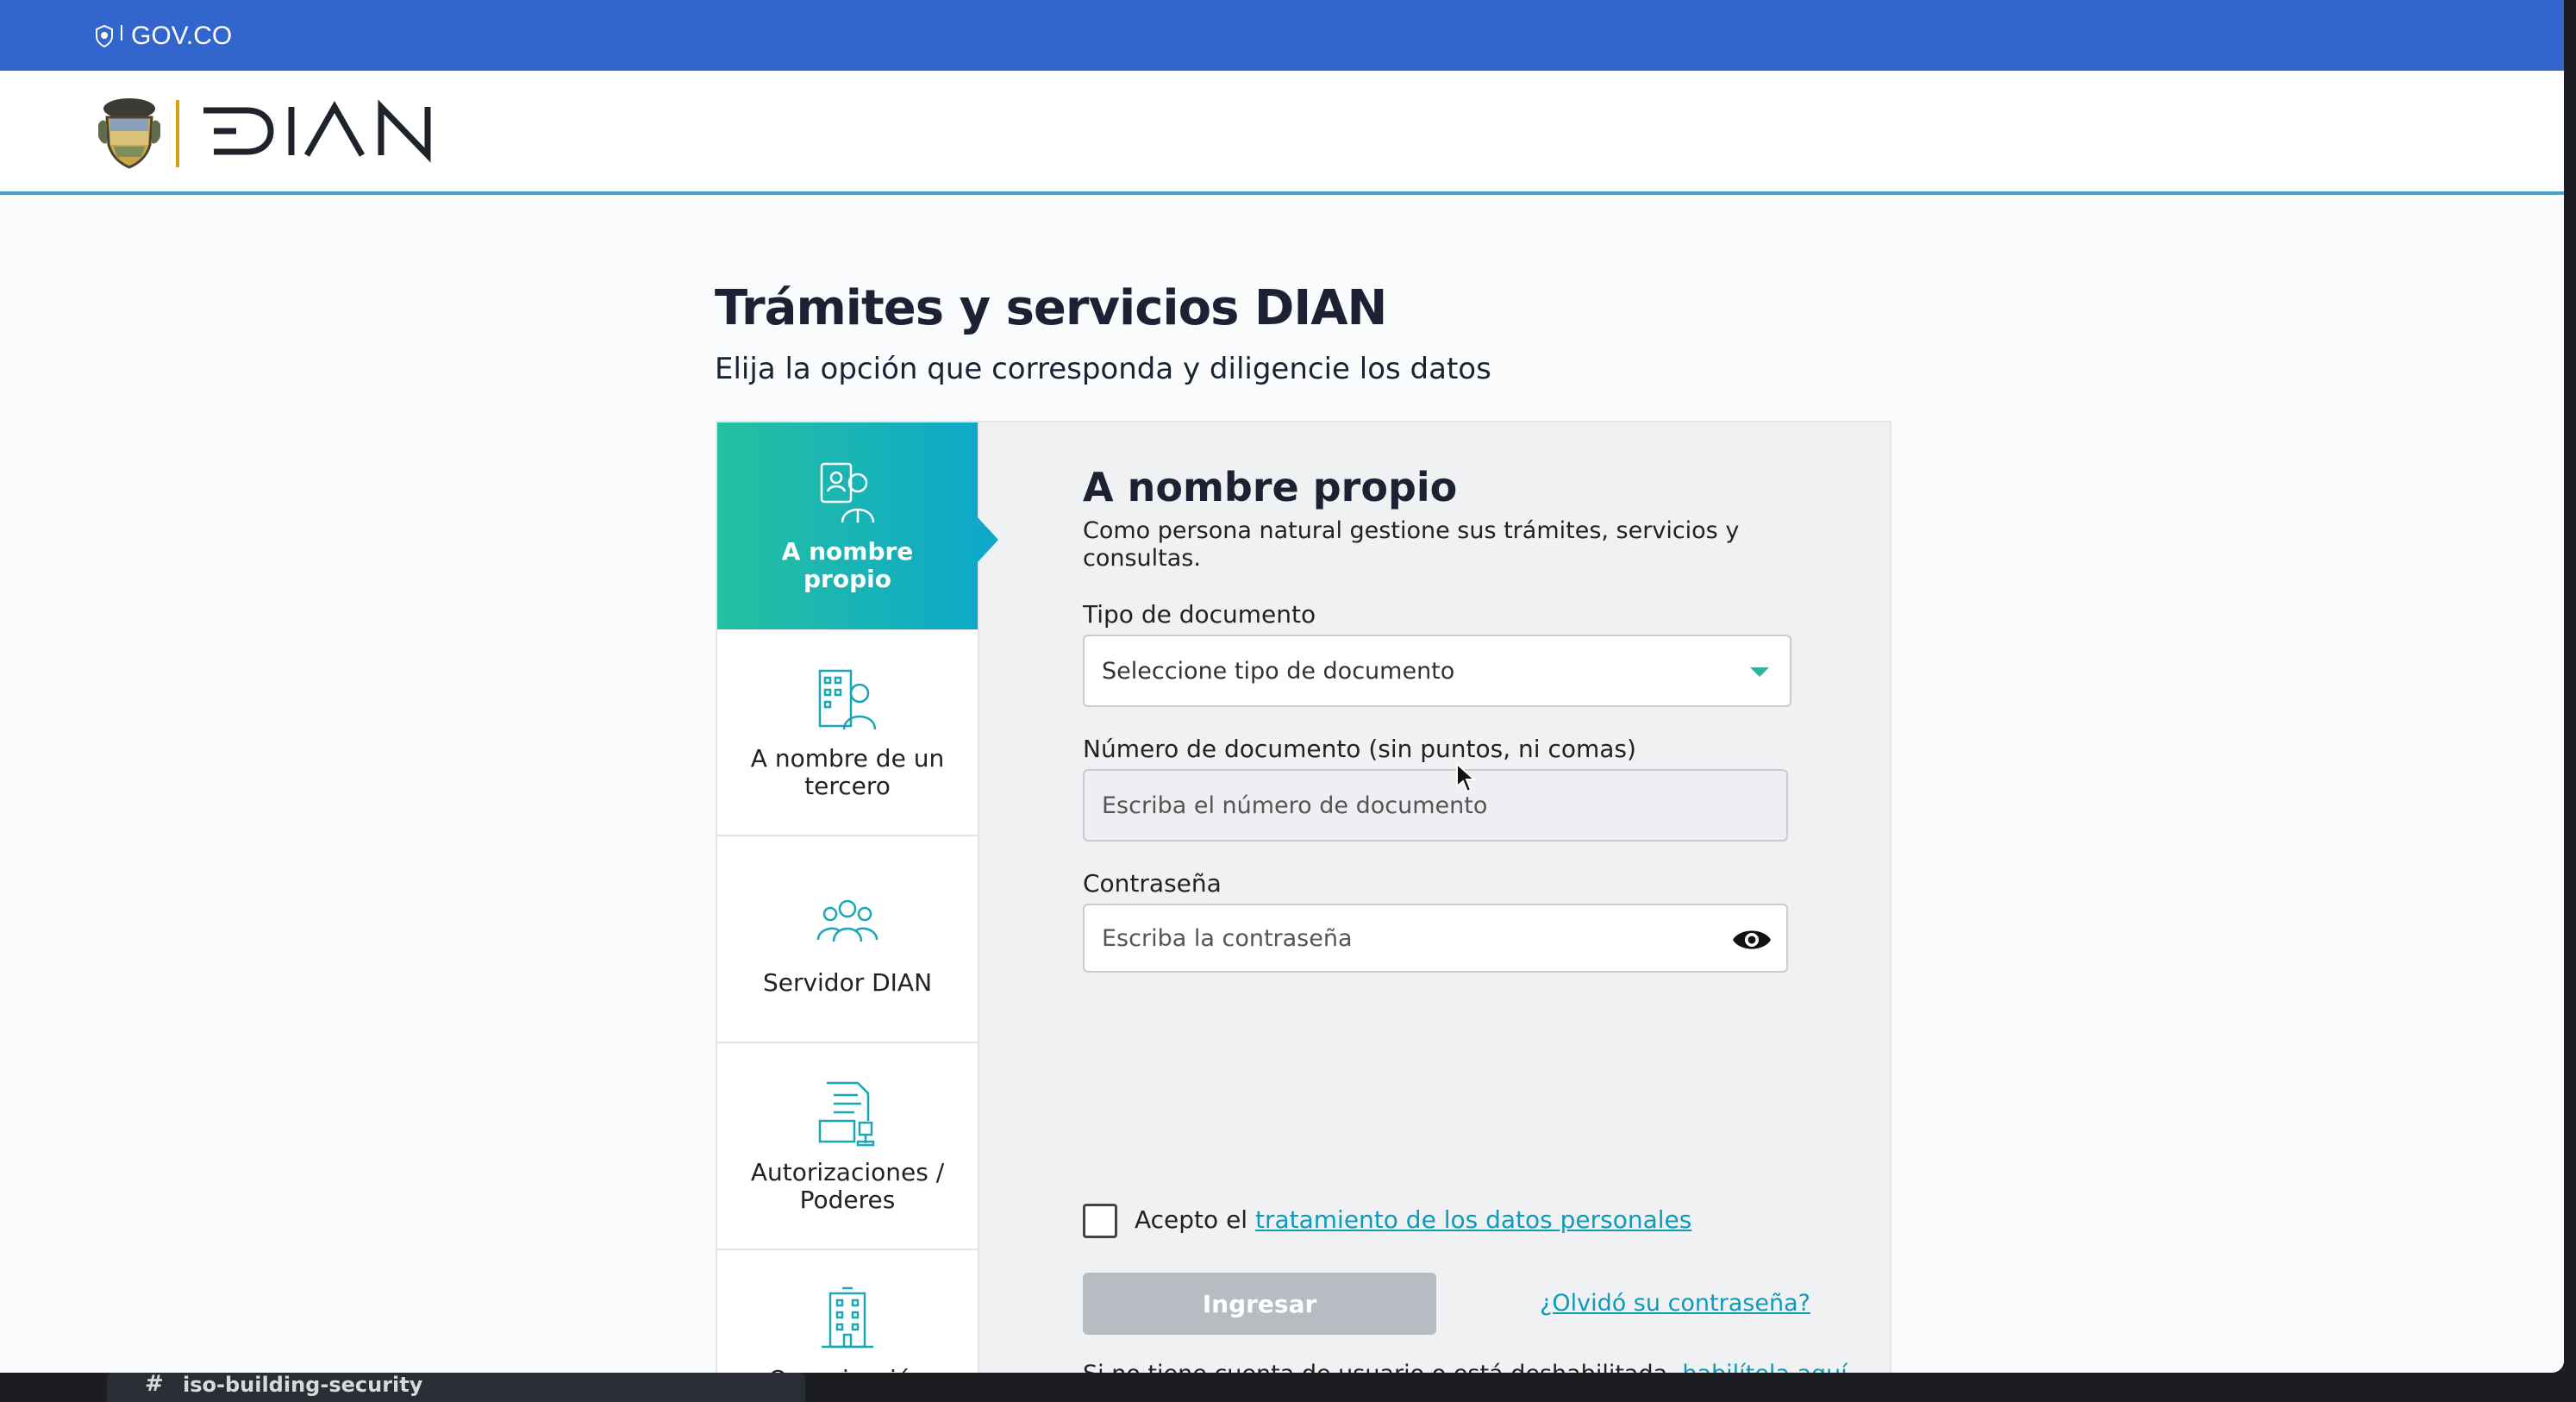 The height and width of the screenshot is (1402, 2576). Describe the element at coordinates (847, 921) in the screenshot. I see `team-people-icon` at that location.